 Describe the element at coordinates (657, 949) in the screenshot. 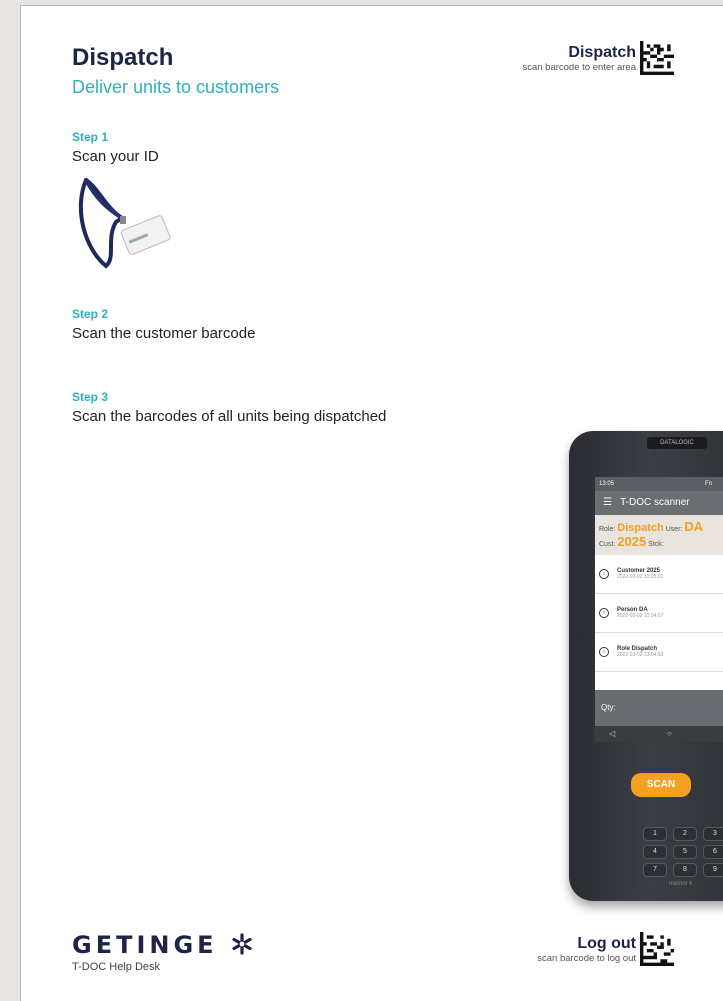

I see `logout-barcode-icon` at that location.